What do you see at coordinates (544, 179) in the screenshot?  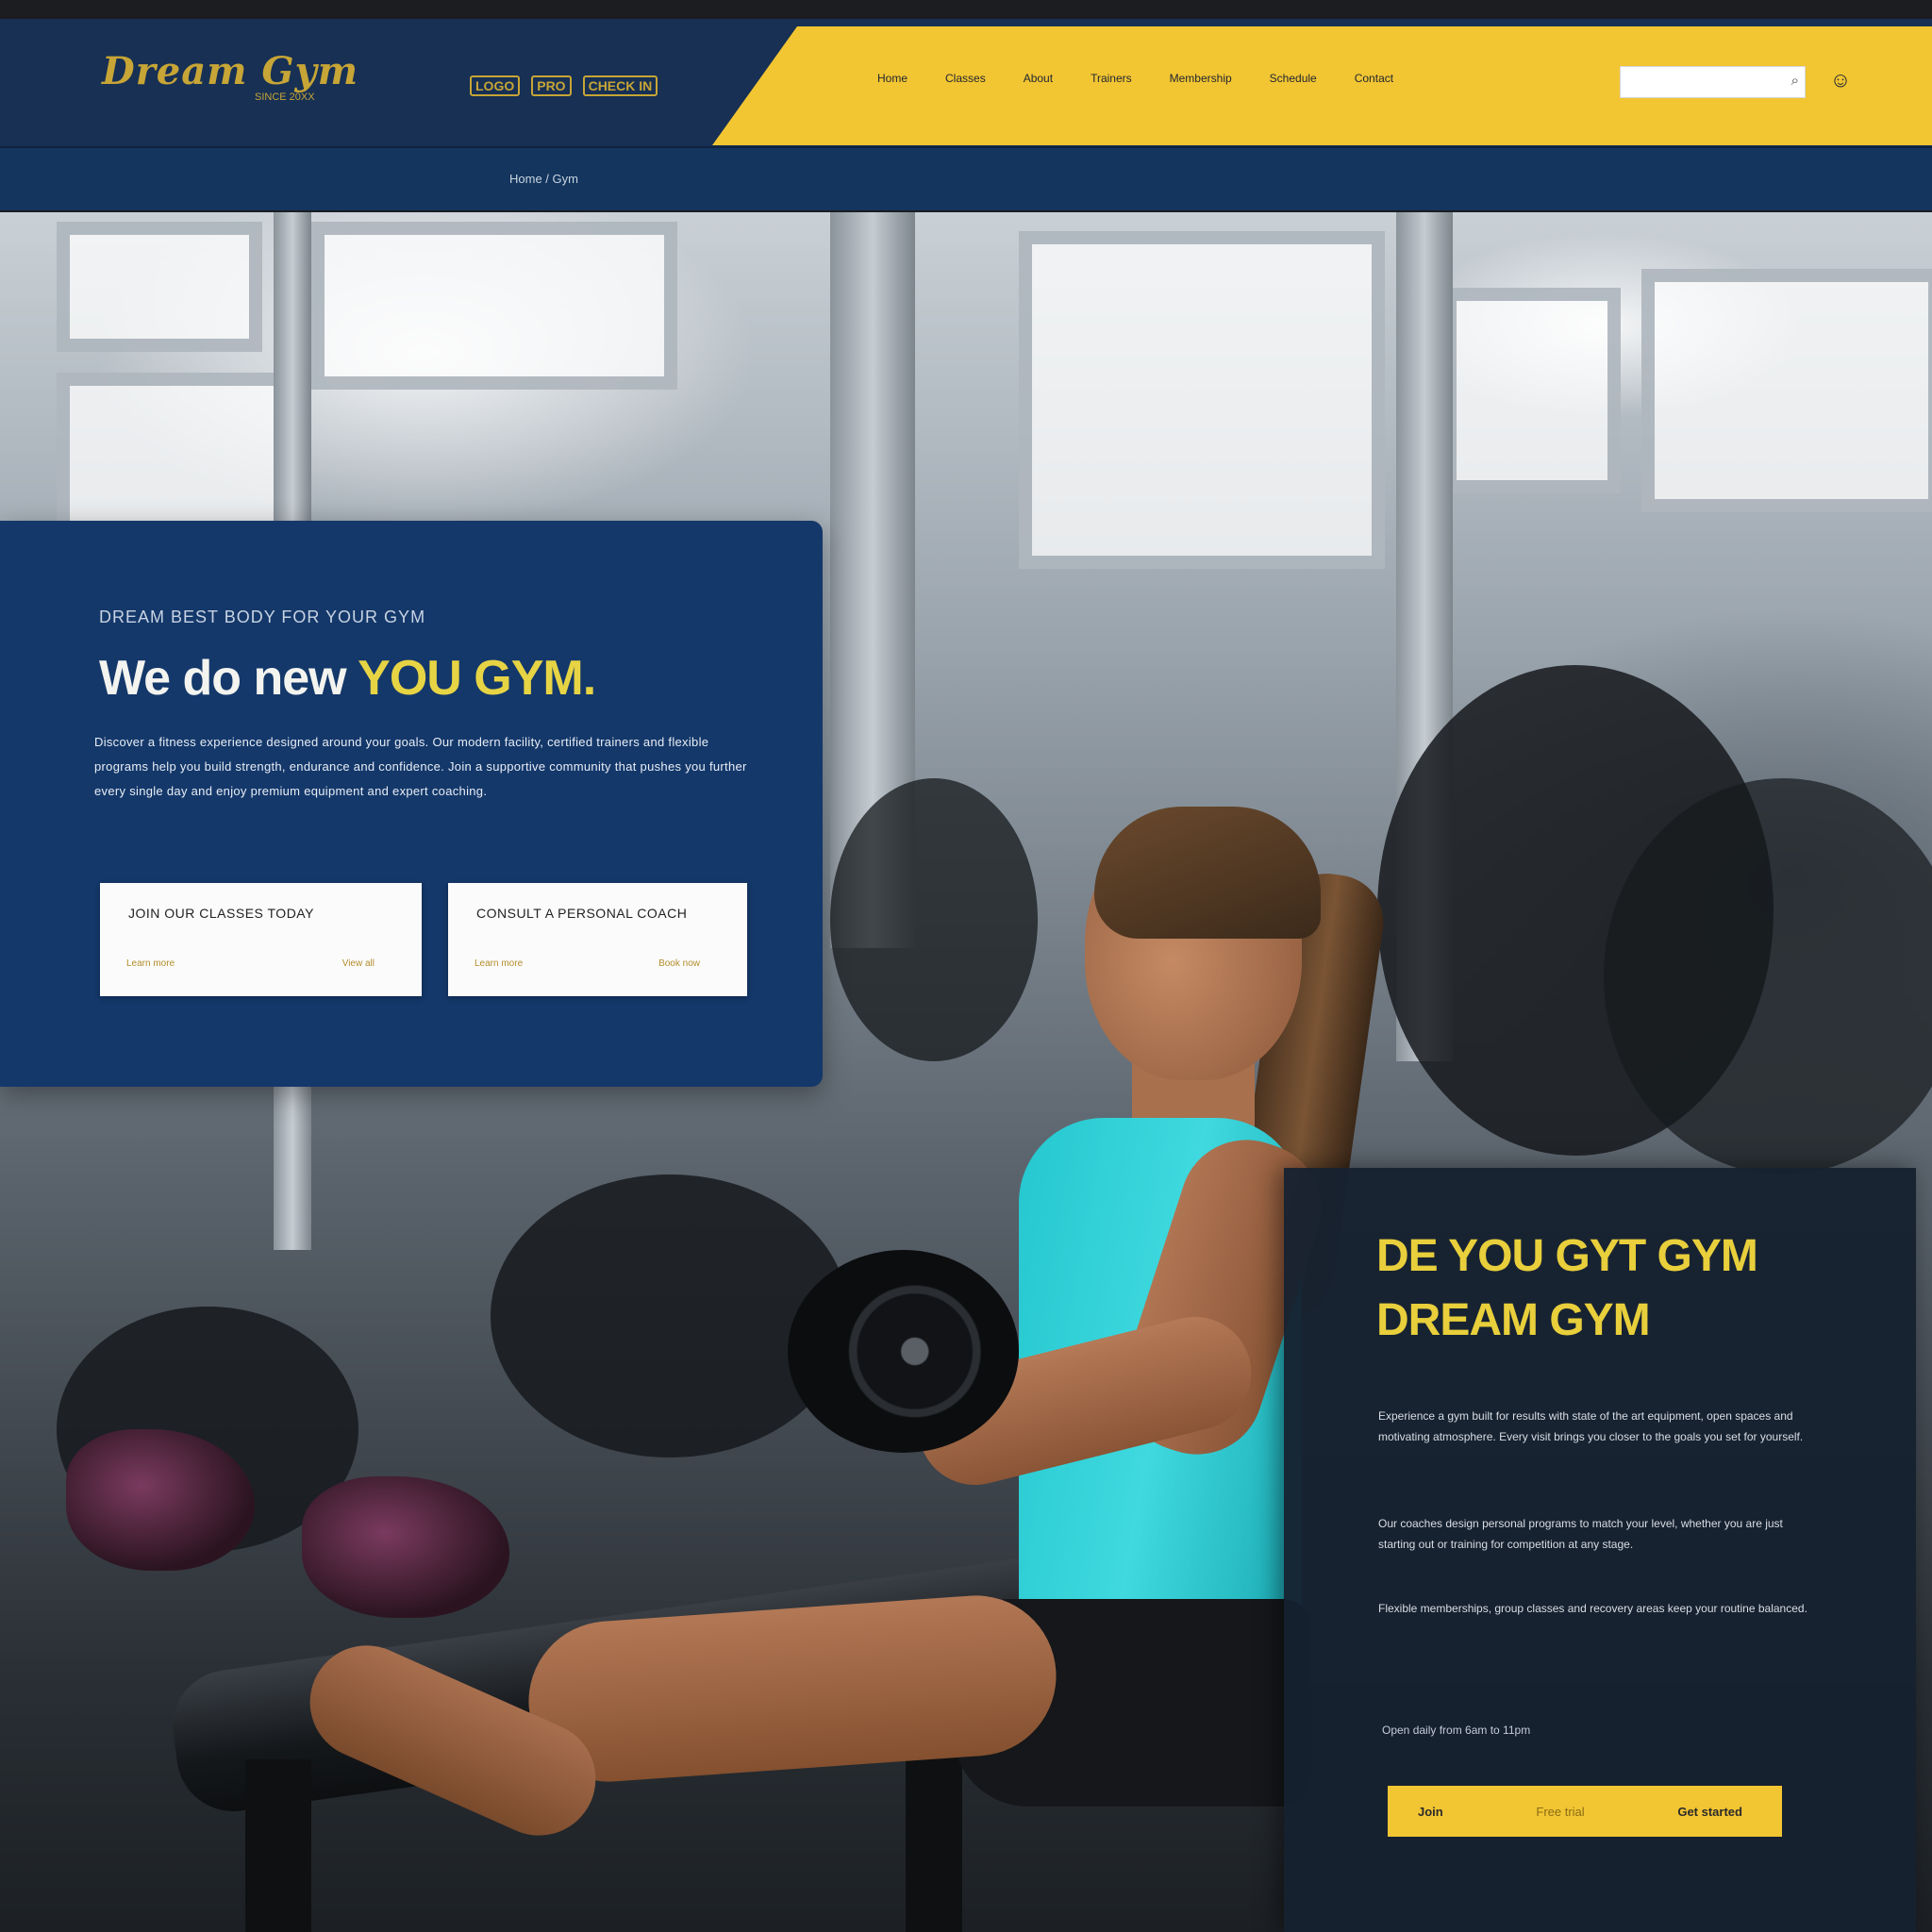 I see `breadcrumb: Home / Gym` at bounding box center [544, 179].